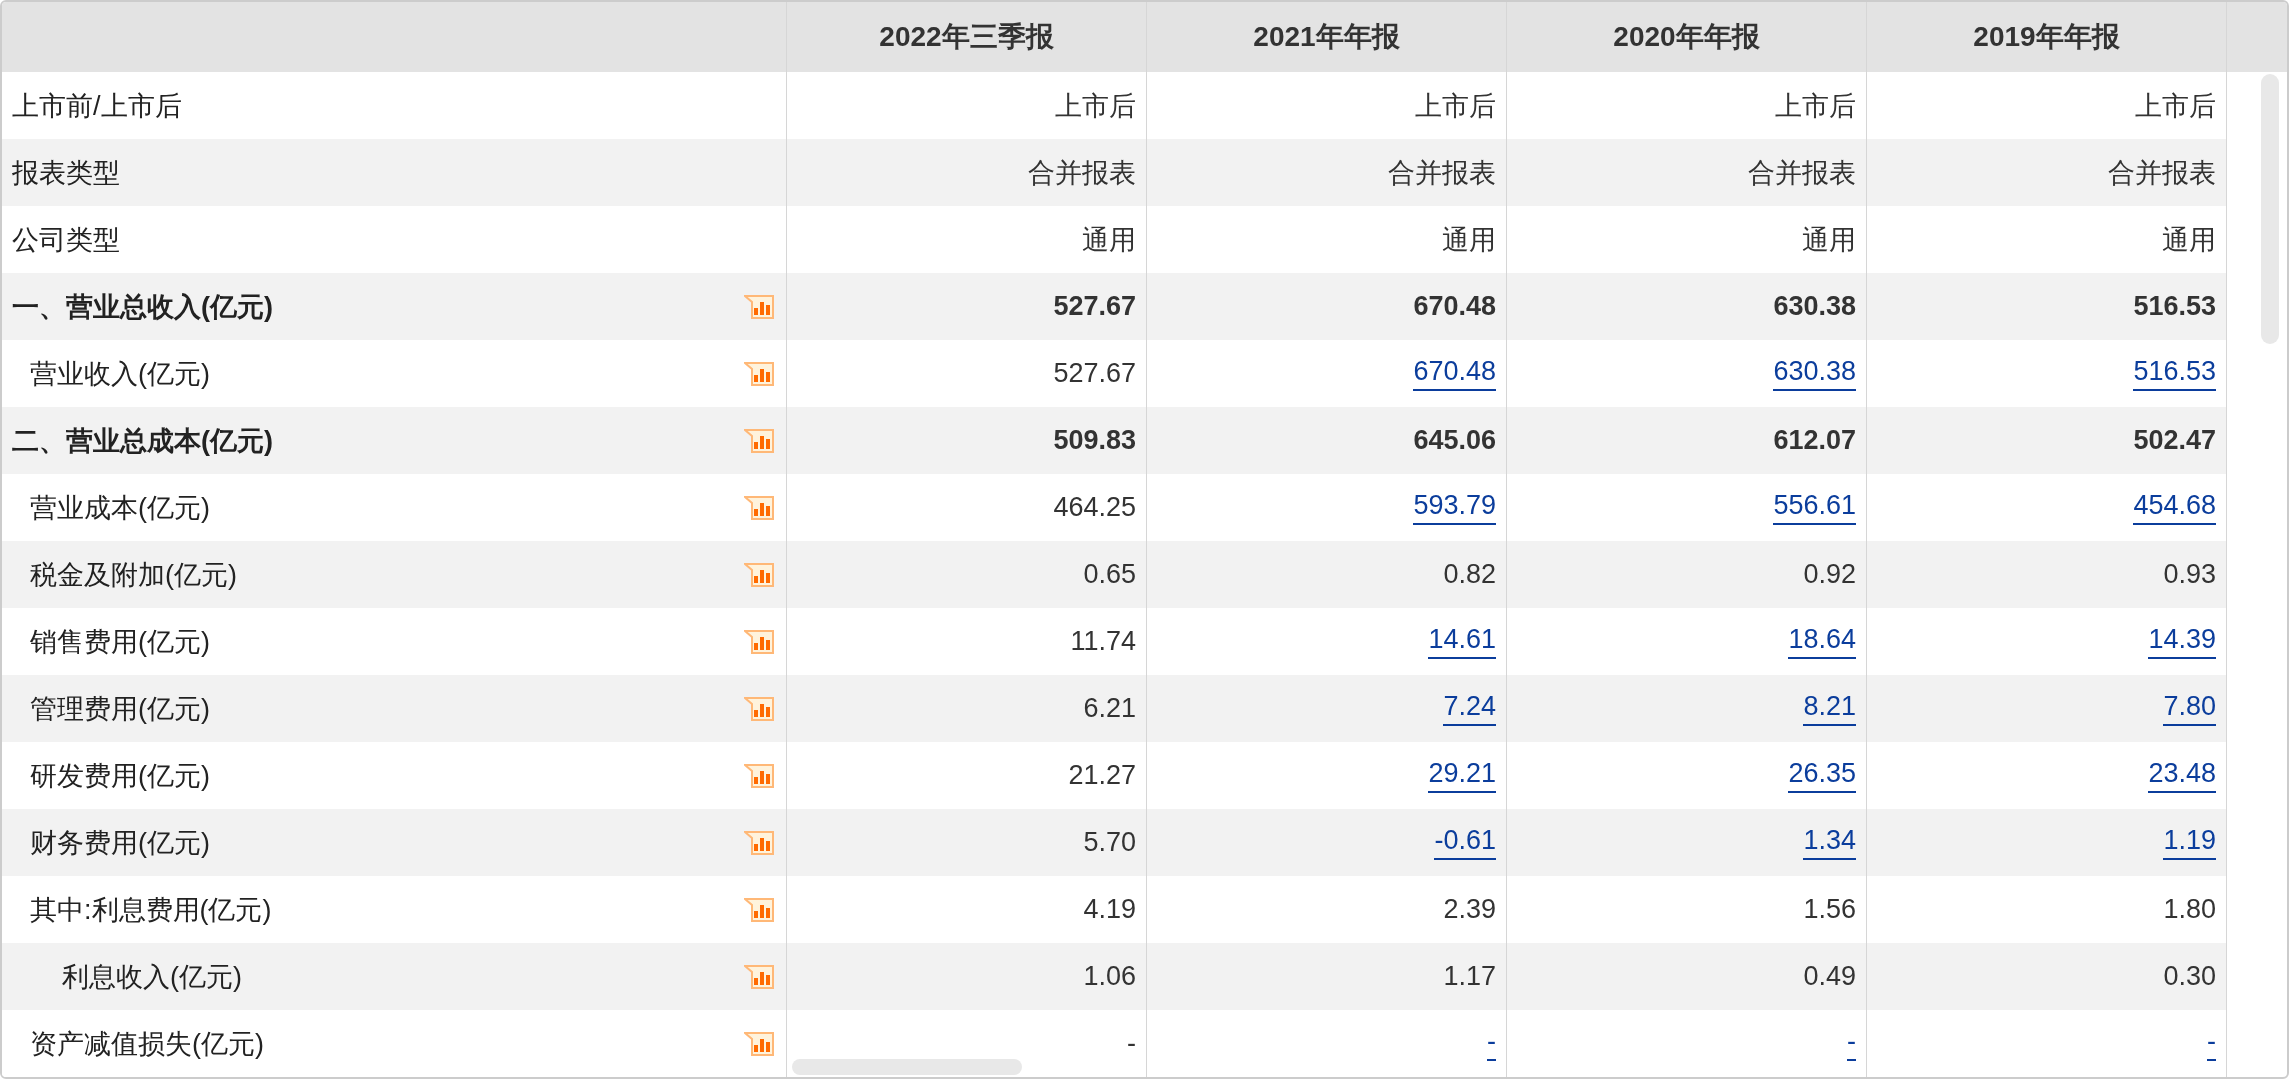 Image resolution: width=2289 pixels, height=1079 pixels. Describe the element at coordinates (2174, 440) in the screenshot. I see `table-cell: 502.47` at that location.